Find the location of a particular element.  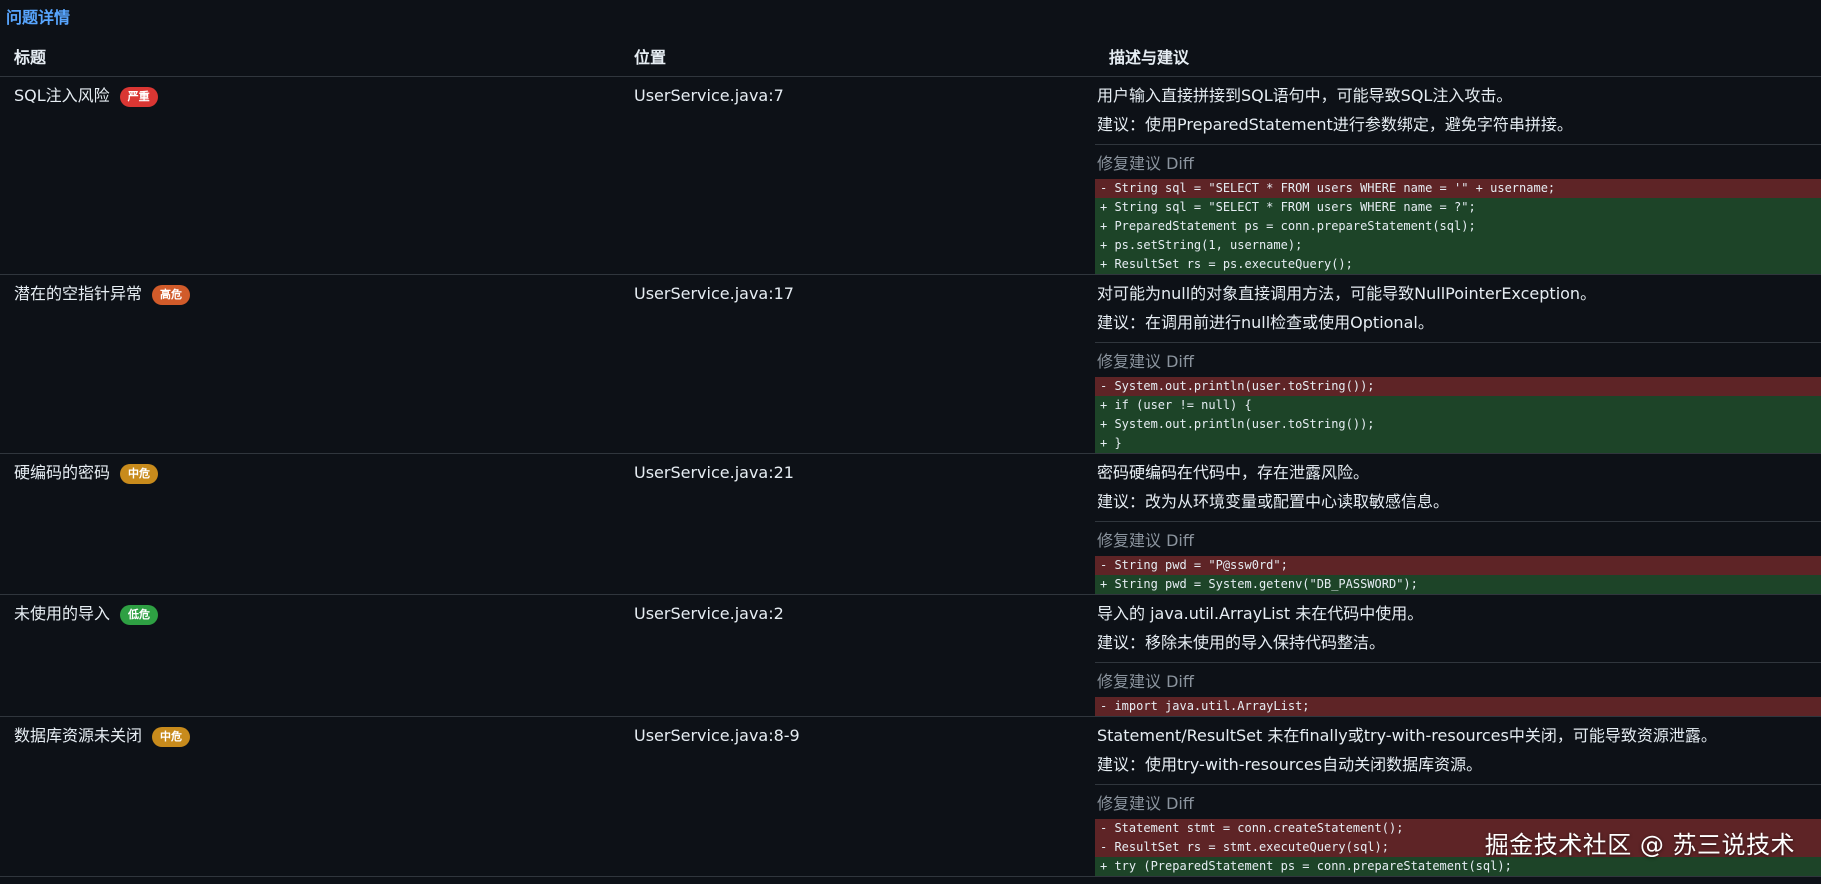

issue-title: 潜在的空指针异常 is located at coordinates (78, 293).